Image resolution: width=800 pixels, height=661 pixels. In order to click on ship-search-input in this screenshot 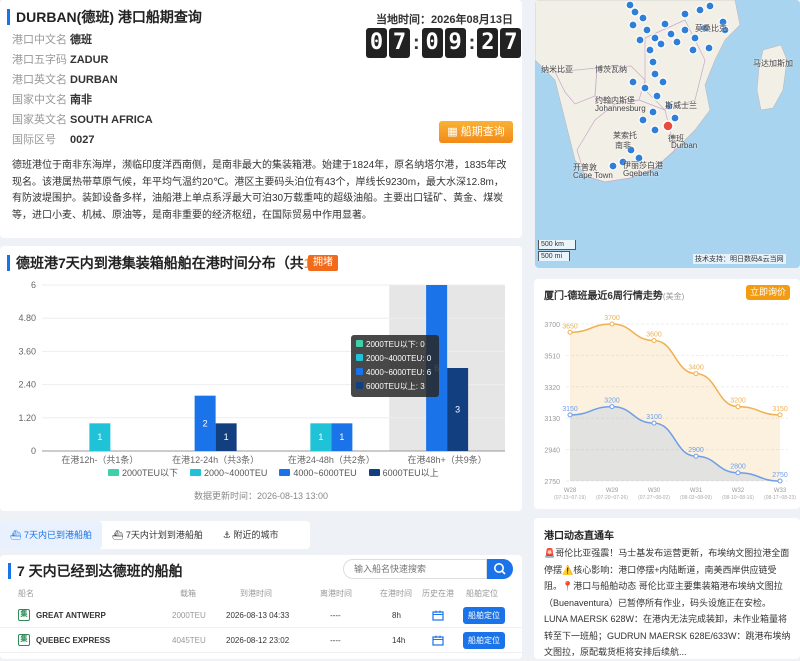, I will do `click(415, 569)`.